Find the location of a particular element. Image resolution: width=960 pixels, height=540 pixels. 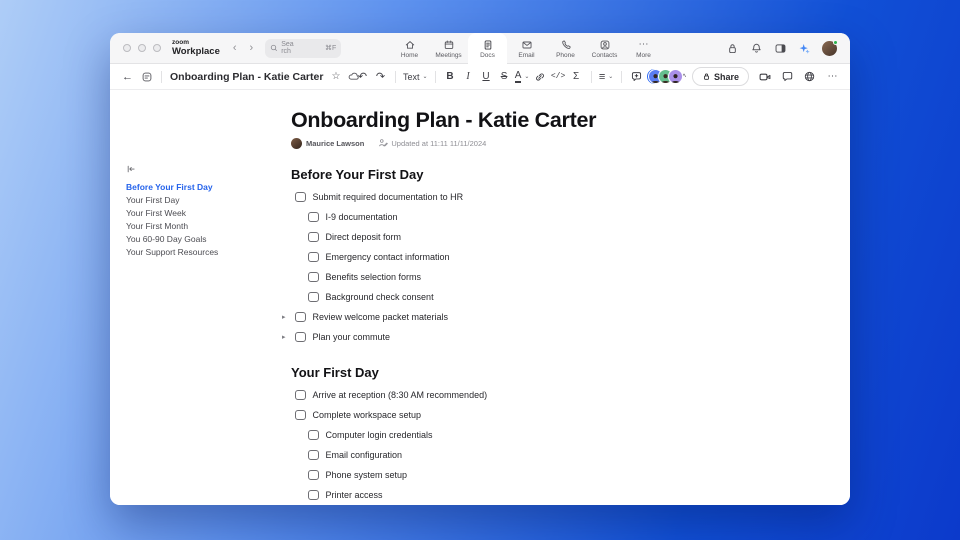

nav-back-button: ‹ is located at coordinates (235, 48).